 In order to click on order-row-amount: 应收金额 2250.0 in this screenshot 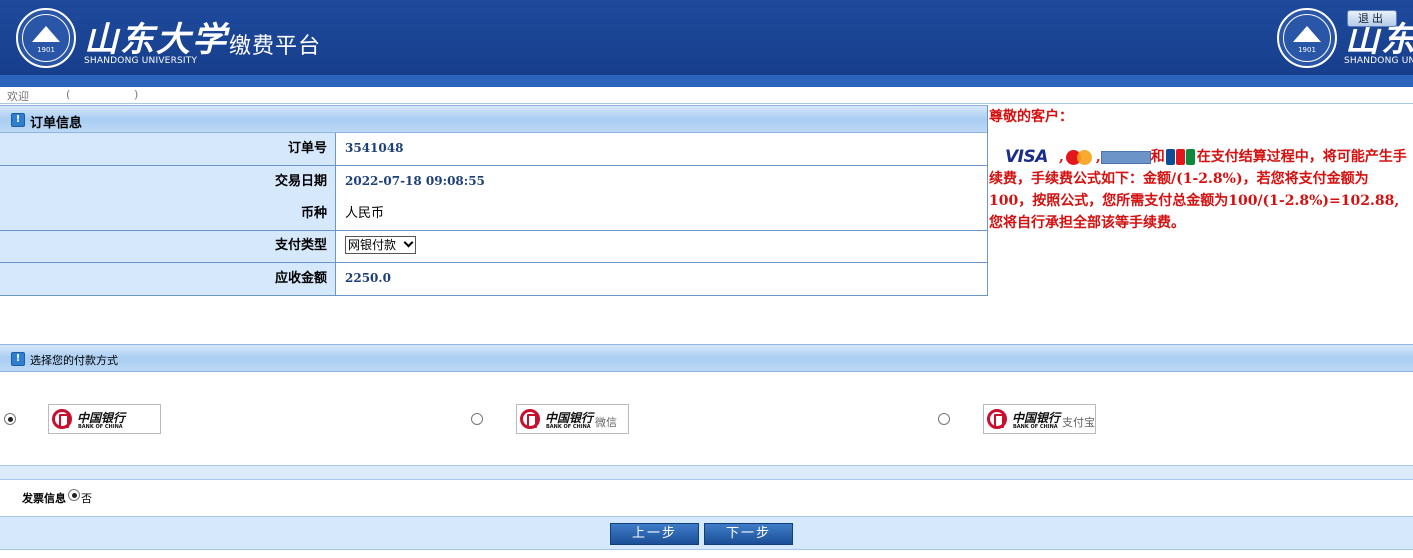, I will do `click(494, 279)`.